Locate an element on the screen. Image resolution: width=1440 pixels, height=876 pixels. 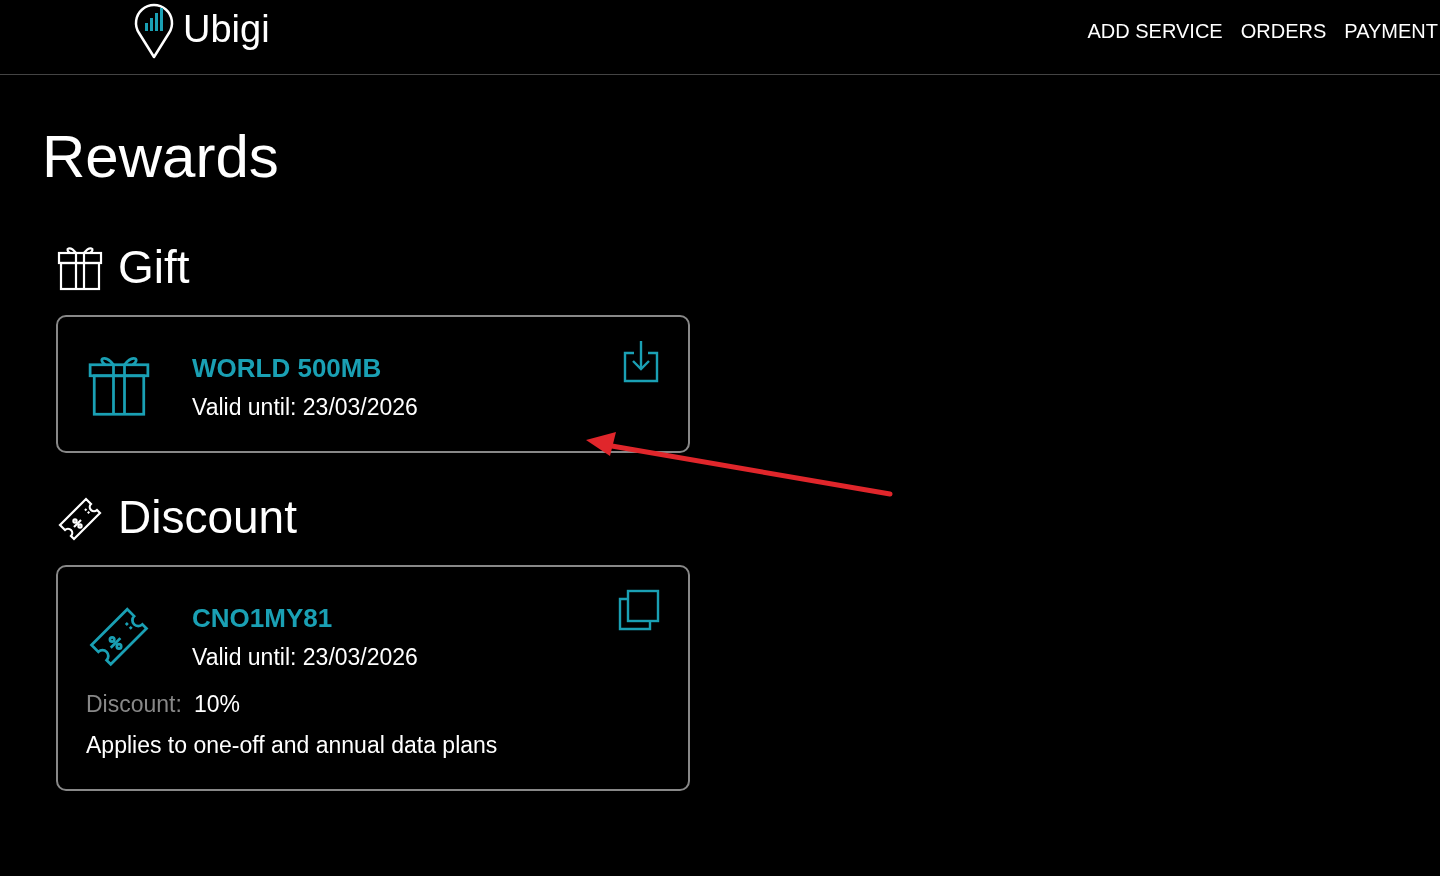
logo-text: Ubigi is located at coordinates (226, 29).